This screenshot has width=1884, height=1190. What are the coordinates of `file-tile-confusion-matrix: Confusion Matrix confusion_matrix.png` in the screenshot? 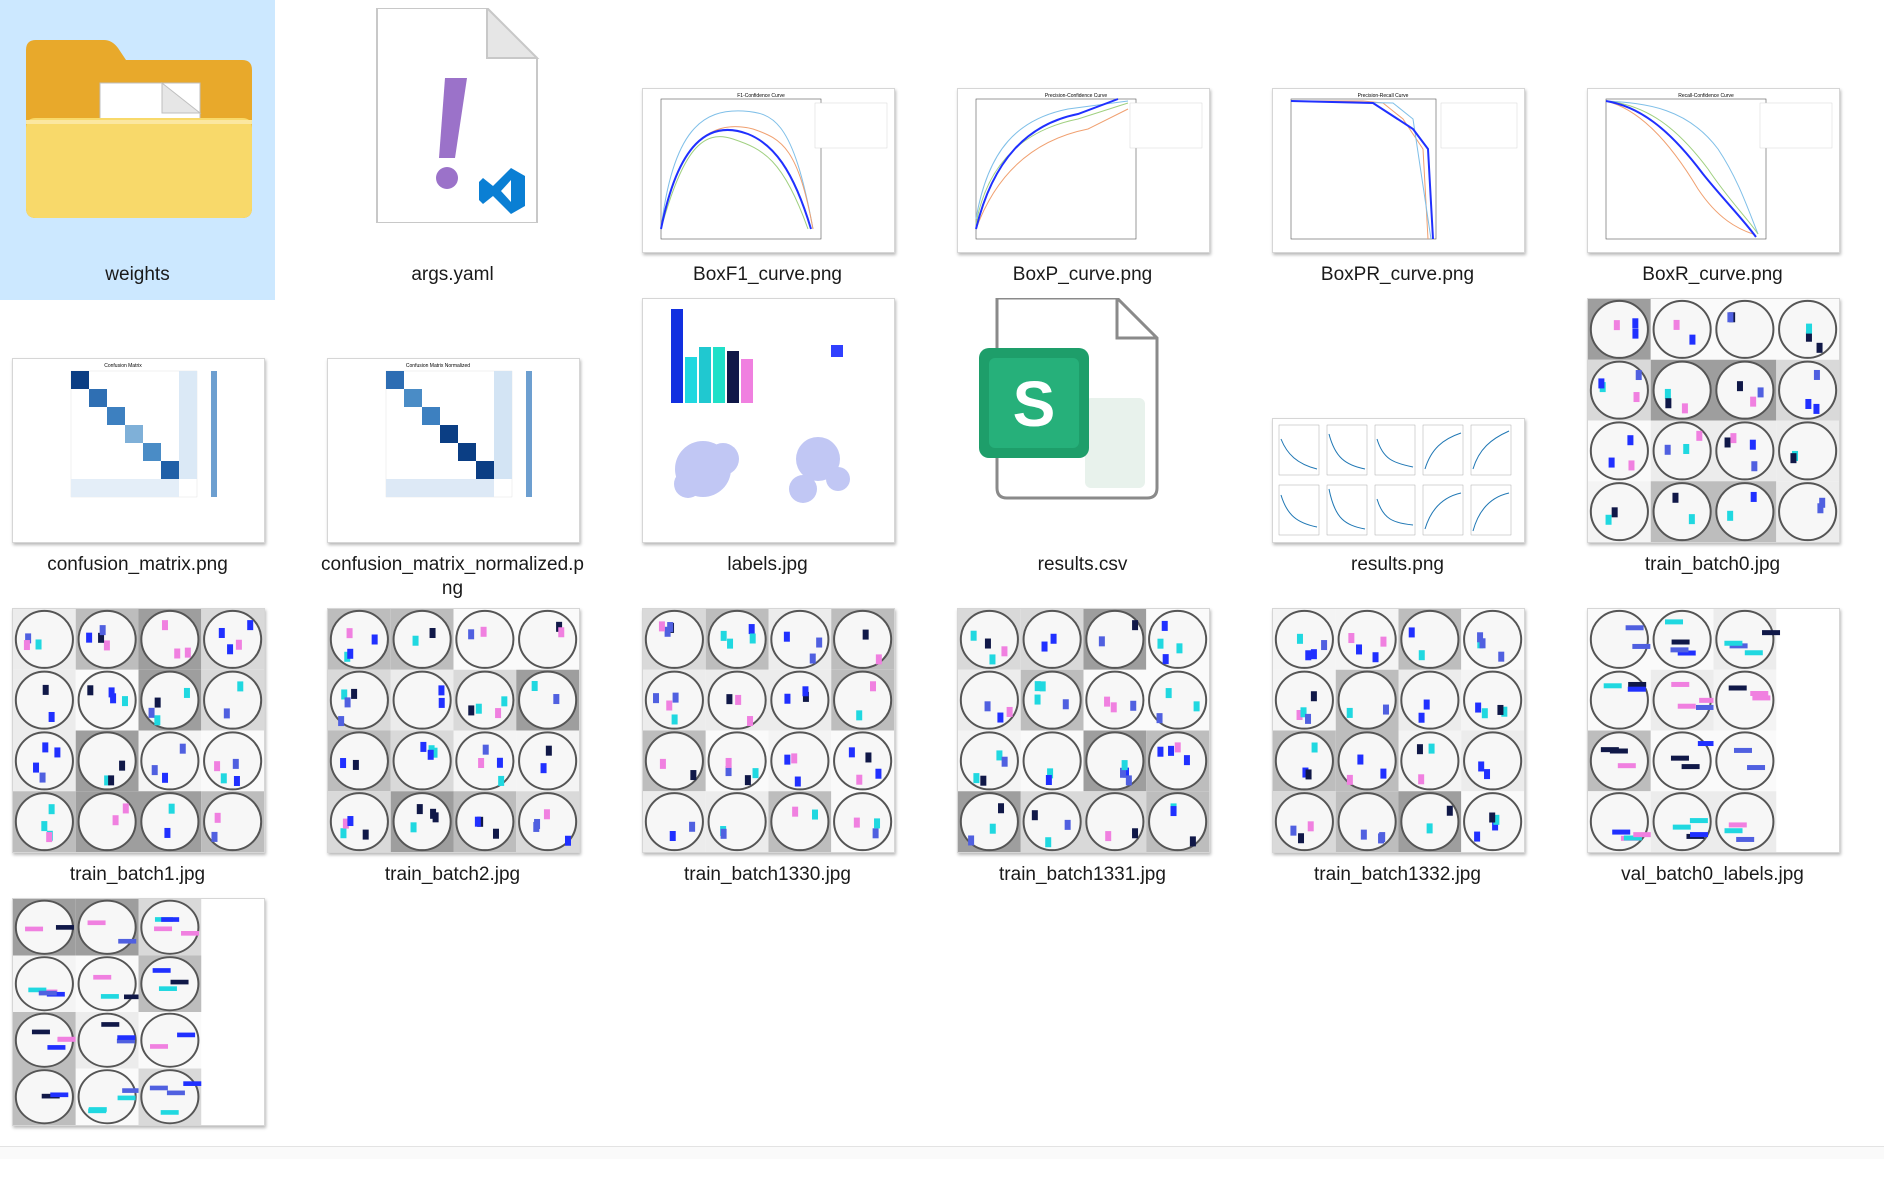 It's located at (137, 440).